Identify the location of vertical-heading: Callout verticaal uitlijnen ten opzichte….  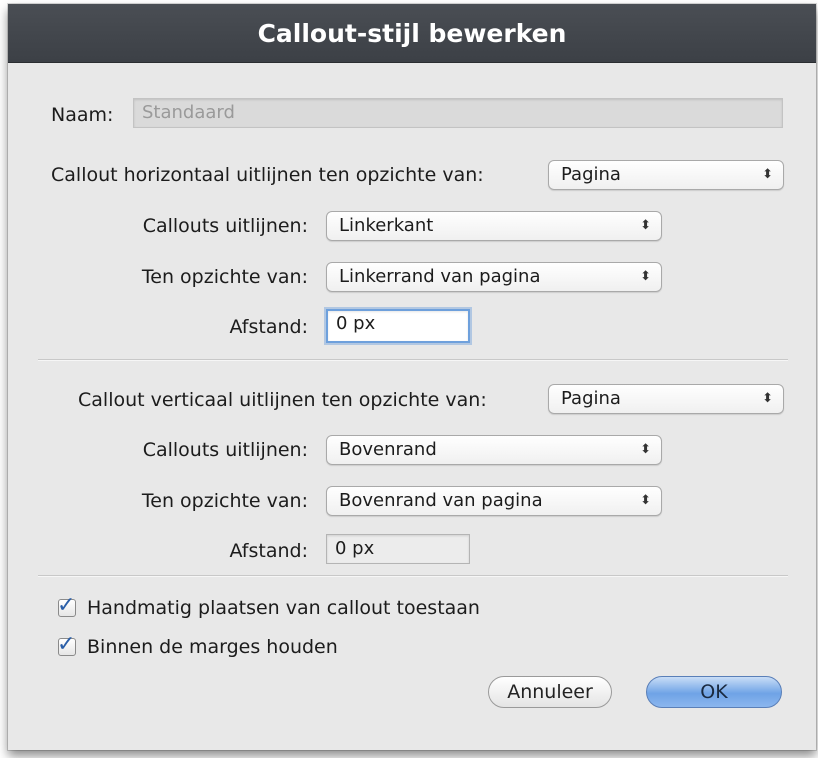
(282, 400).